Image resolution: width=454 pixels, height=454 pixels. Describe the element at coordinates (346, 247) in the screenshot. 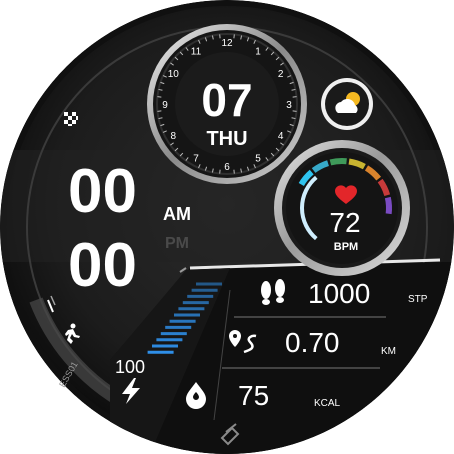

I see `heart-rate-unit: BPM` at that location.